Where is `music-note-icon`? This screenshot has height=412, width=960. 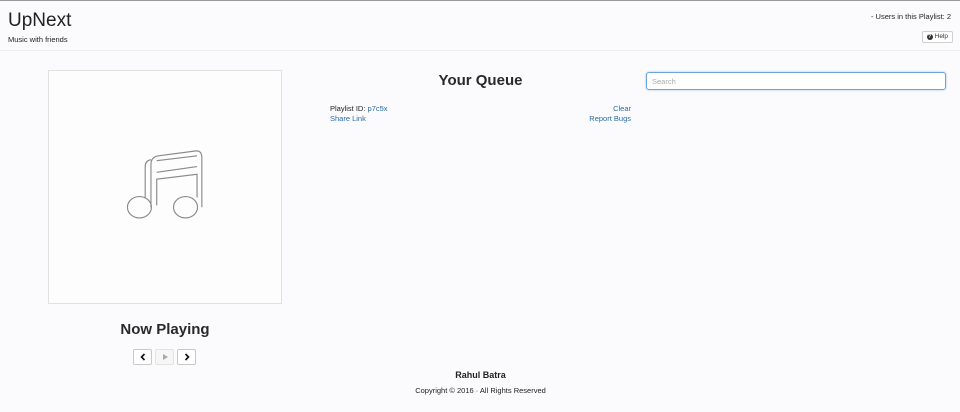
music-note-icon is located at coordinates (164, 184).